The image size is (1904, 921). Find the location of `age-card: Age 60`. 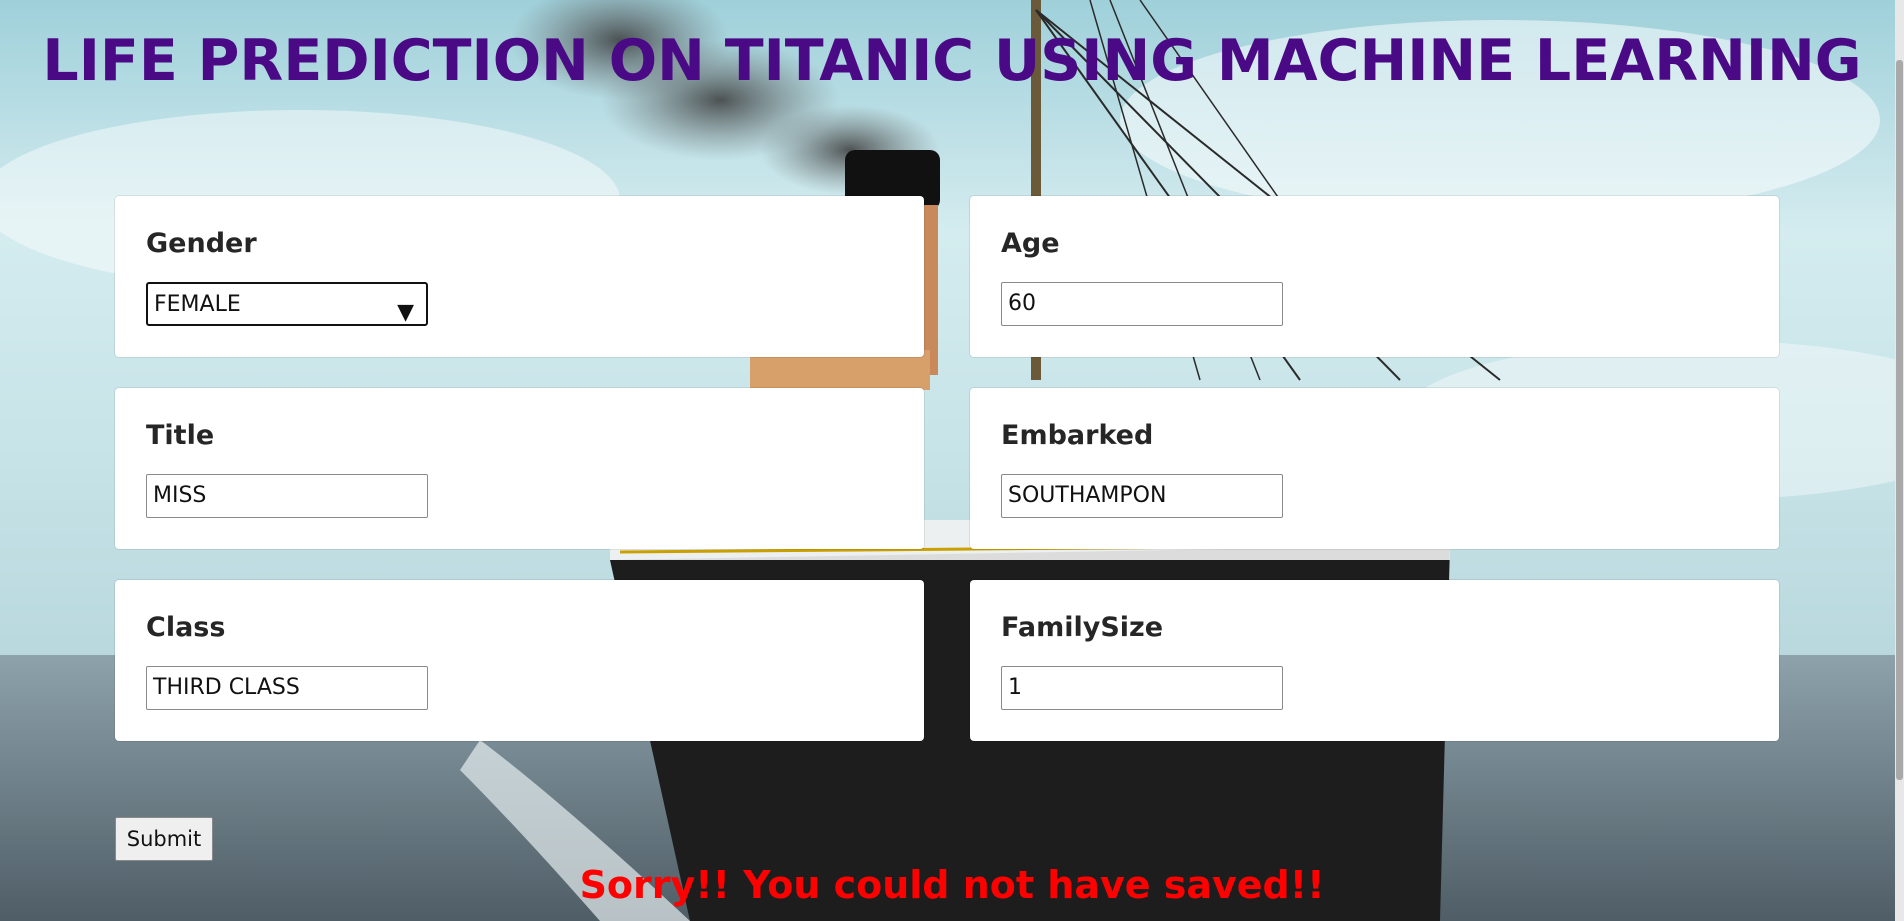

age-card: Age 60 is located at coordinates (1374, 276).